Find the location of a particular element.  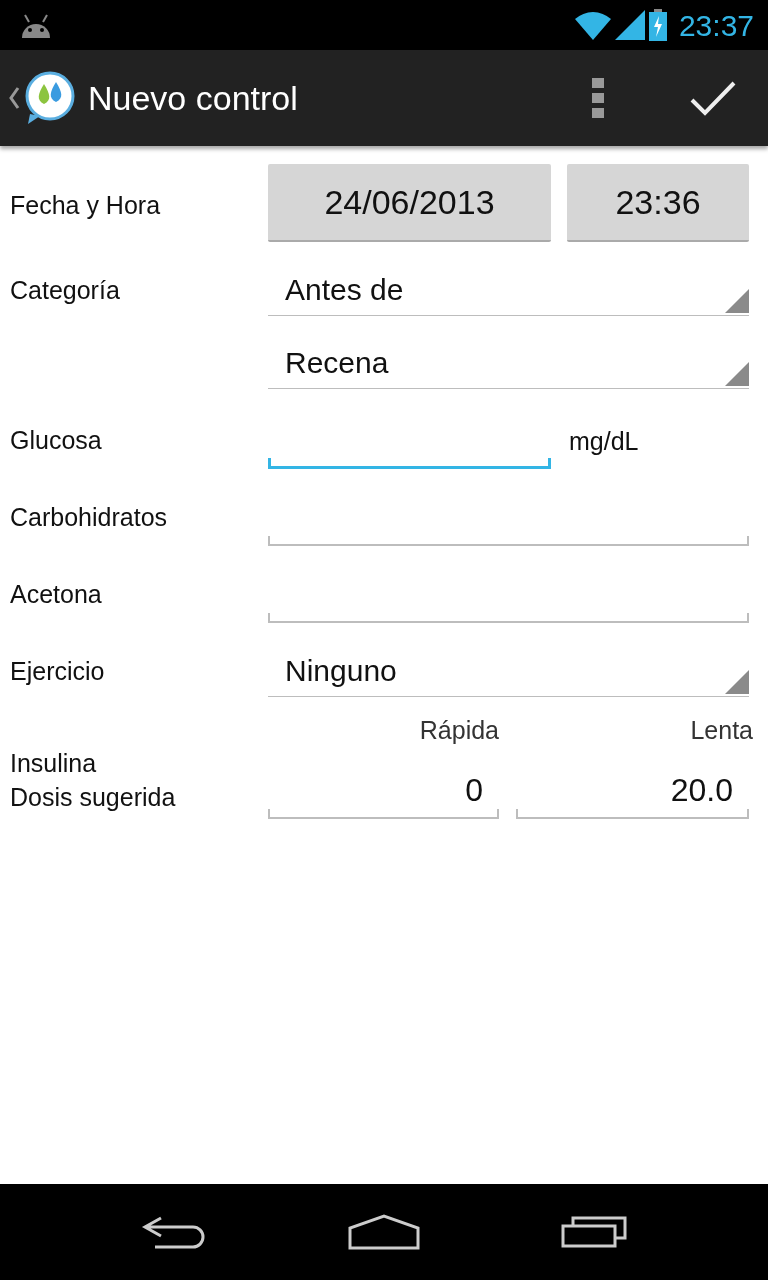

field-label: Acetona is located at coordinates (56, 594).